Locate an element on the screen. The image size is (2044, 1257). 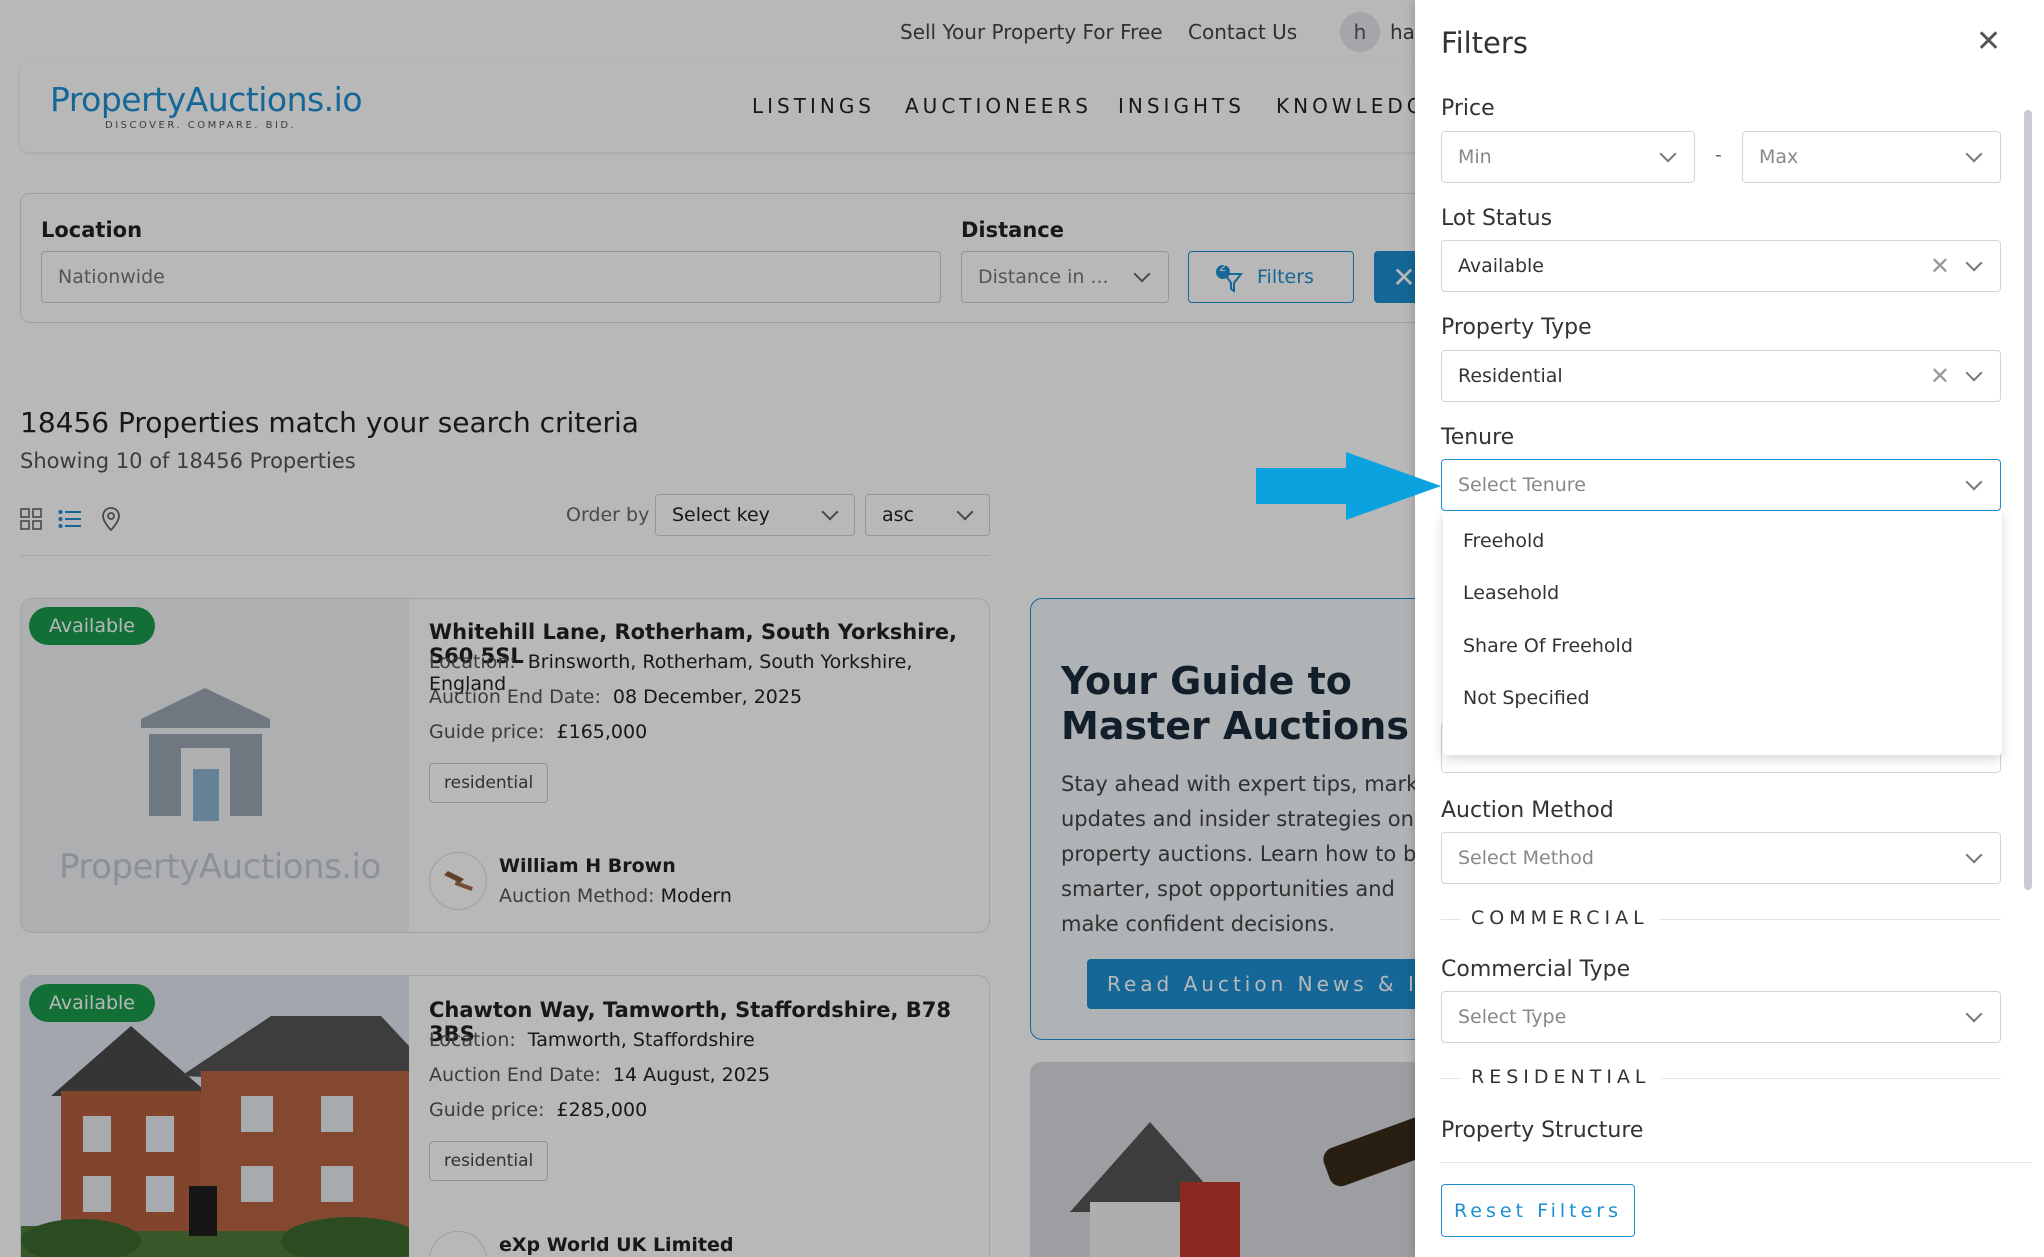
lot-status-label: Lot Status is located at coordinates (1497, 218).